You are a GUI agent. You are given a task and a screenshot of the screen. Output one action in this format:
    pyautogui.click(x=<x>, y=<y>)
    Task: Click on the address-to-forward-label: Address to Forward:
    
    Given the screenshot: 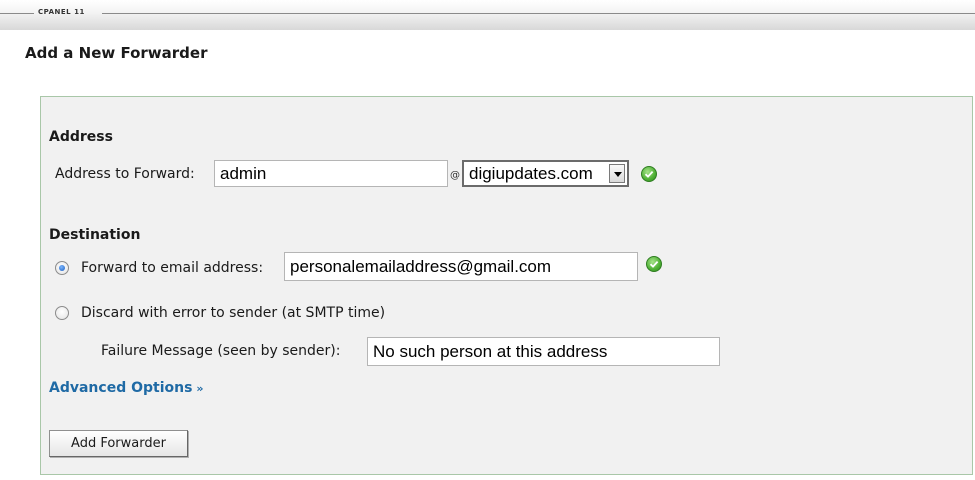 What is the action you would take?
    pyautogui.click(x=125, y=174)
    